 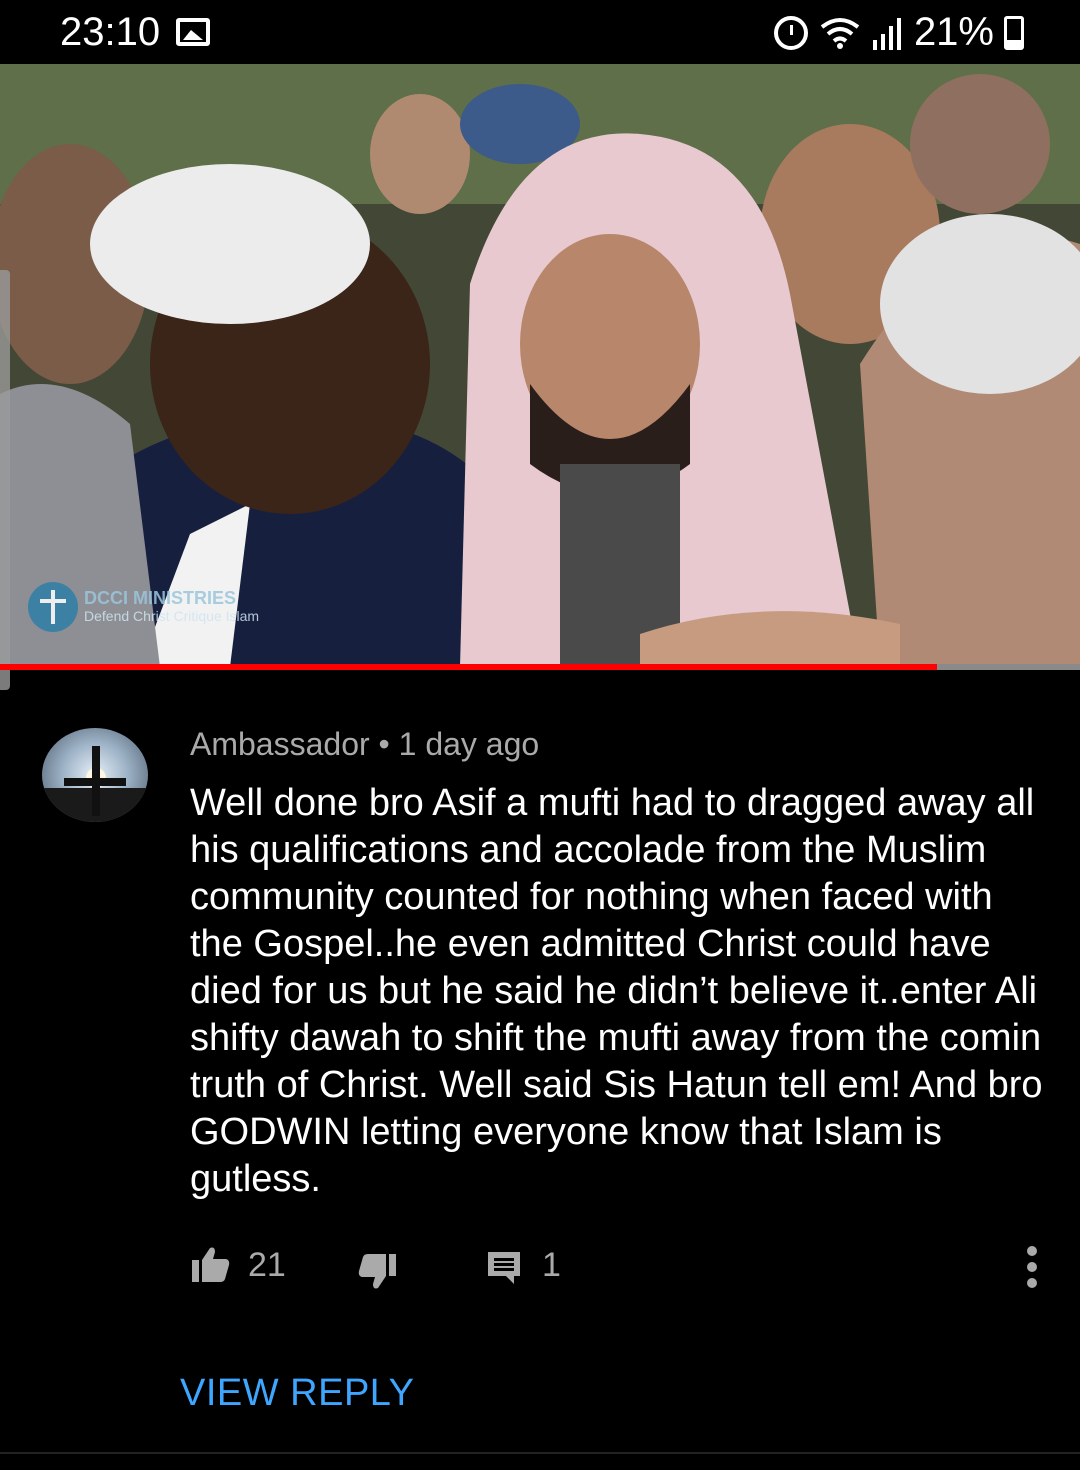 What do you see at coordinates (95, 775) in the screenshot?
I see `avatar` at bounding box center [95, 775].